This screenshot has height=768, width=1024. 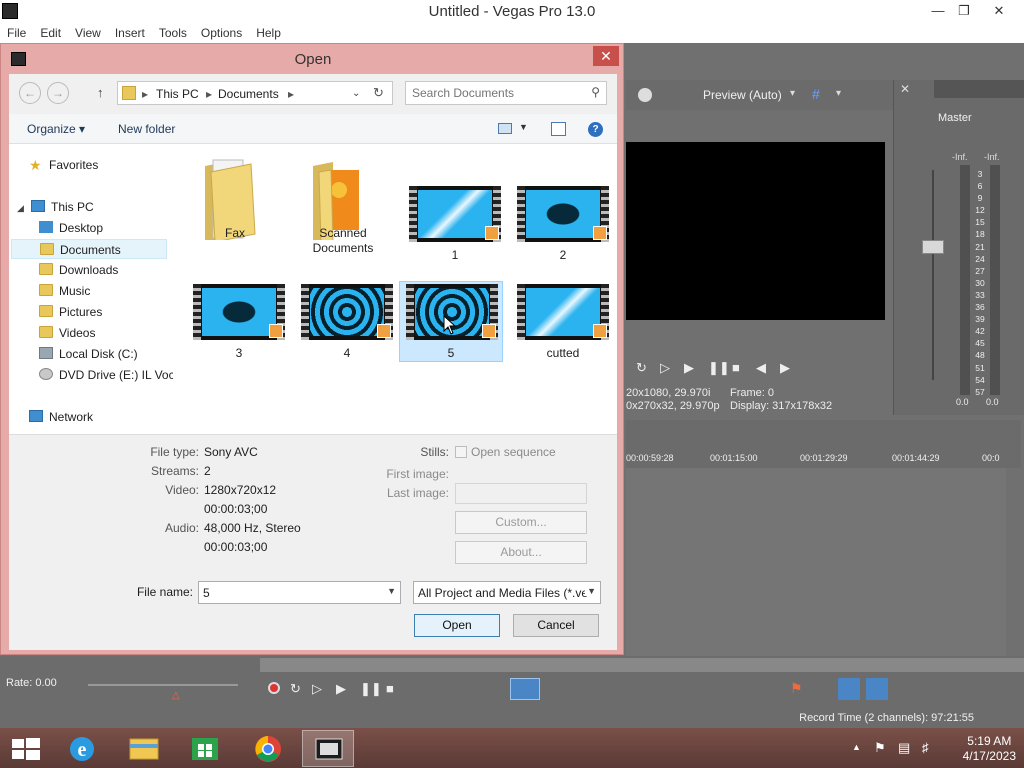 What do you see at coordinates (525, 689) in the screenshot?
I see `normal-edit-tool-icon` at bounding box center [525, 689].